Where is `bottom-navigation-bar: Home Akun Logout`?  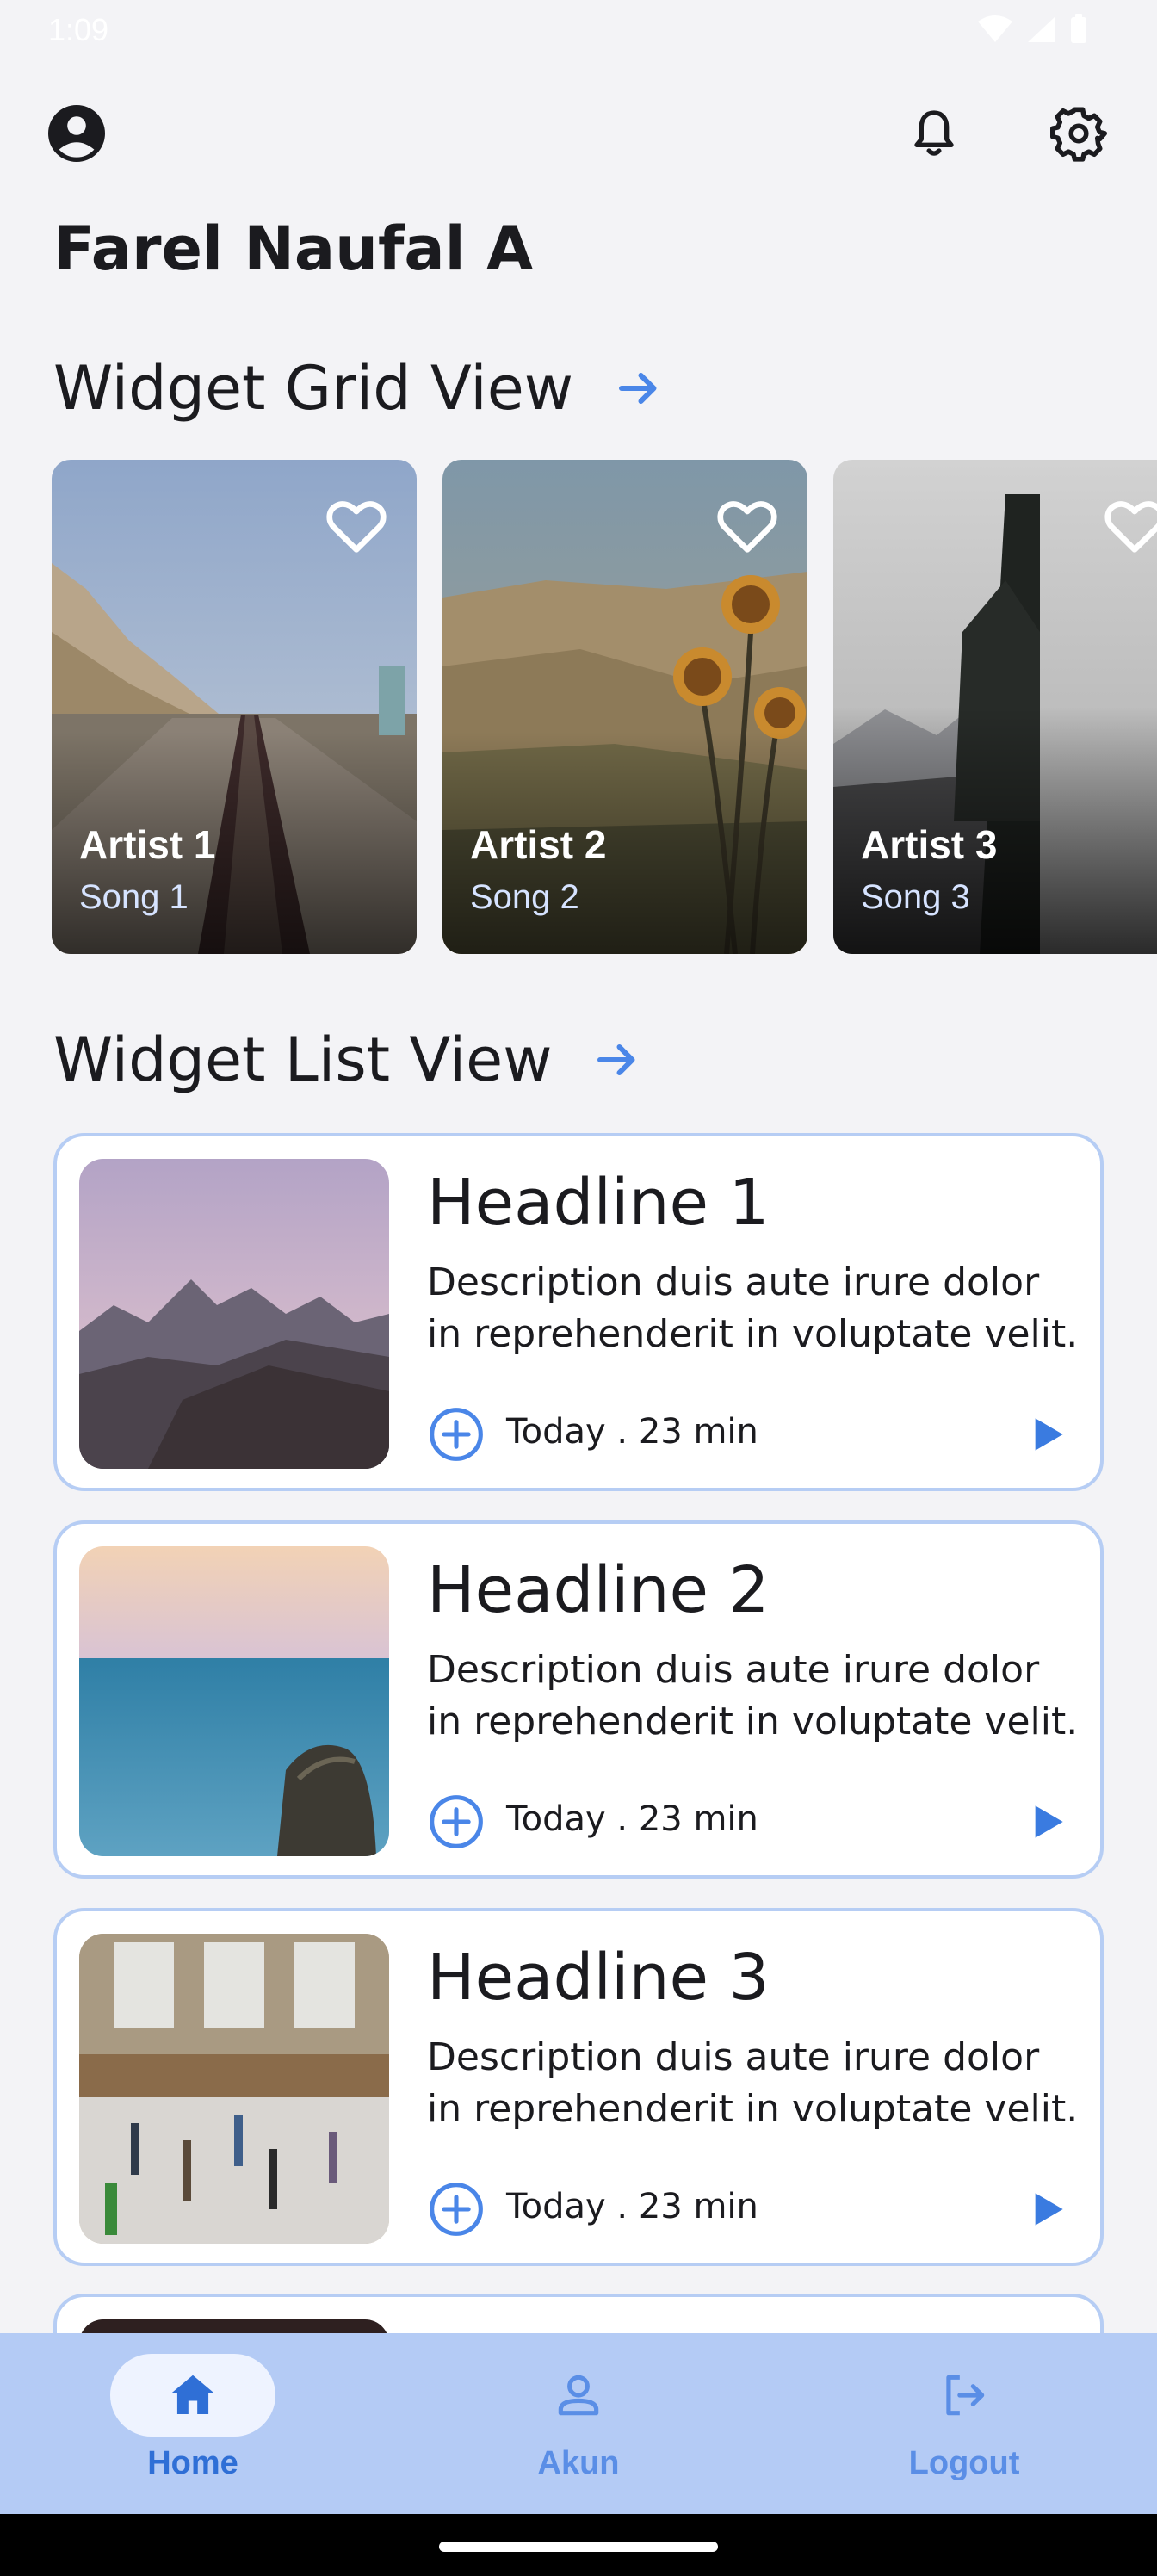 bottom-navigation-bar: Home Akun Logout is located at coordinates (579, 2424).